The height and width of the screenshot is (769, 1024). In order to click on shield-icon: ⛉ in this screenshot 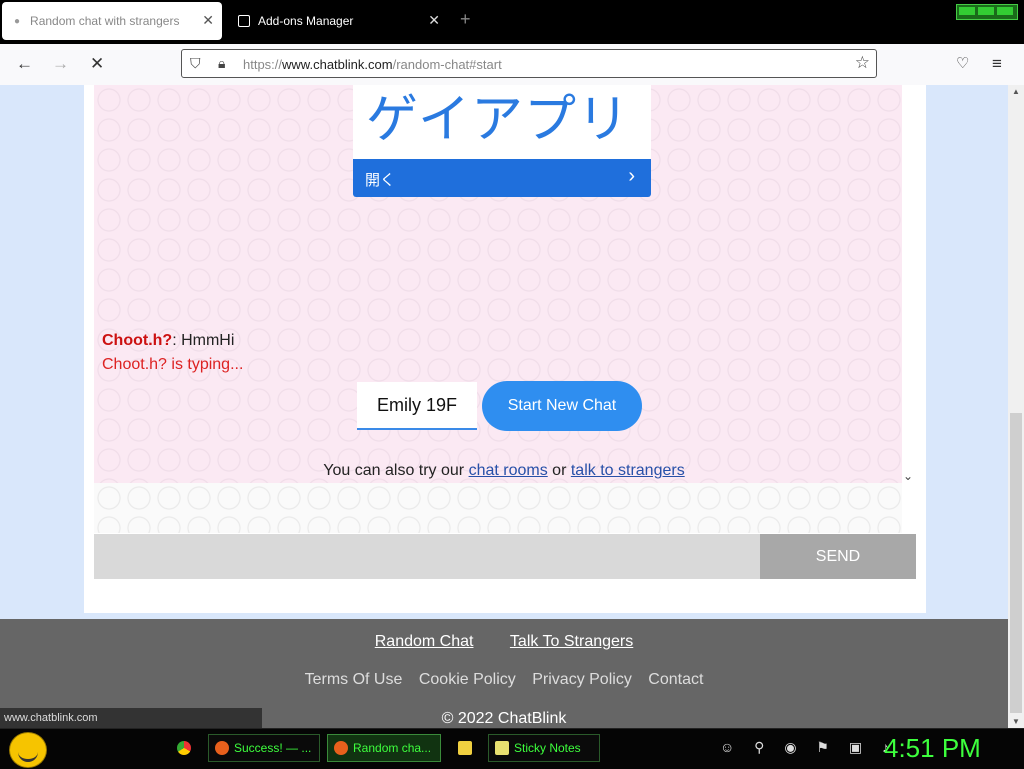, I will do `click(195, 63)`.